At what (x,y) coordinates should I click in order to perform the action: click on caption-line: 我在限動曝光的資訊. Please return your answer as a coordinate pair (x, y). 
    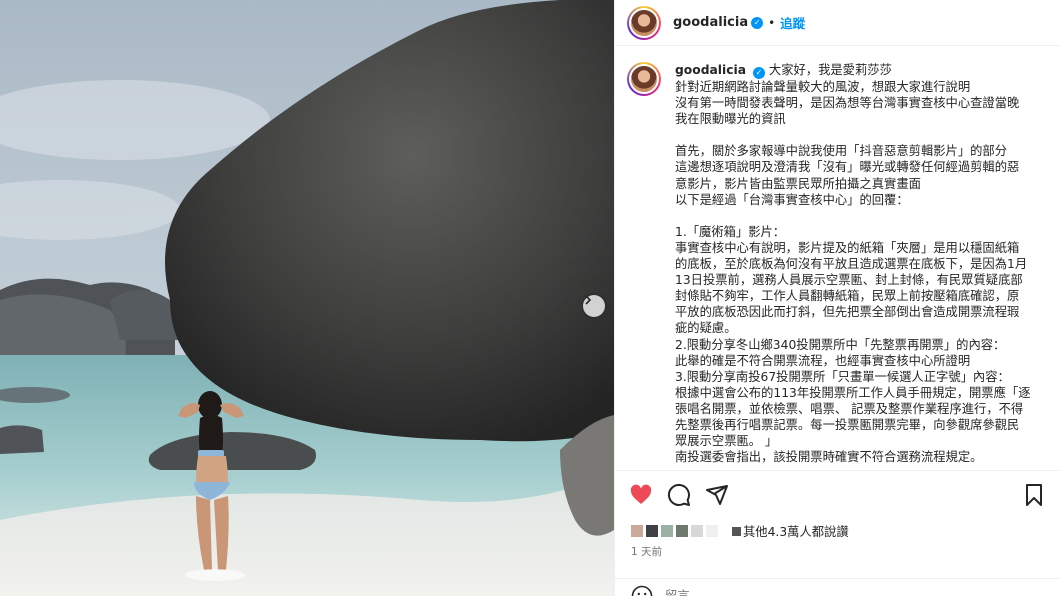
    Looking at the image, I should click on (730, 119).